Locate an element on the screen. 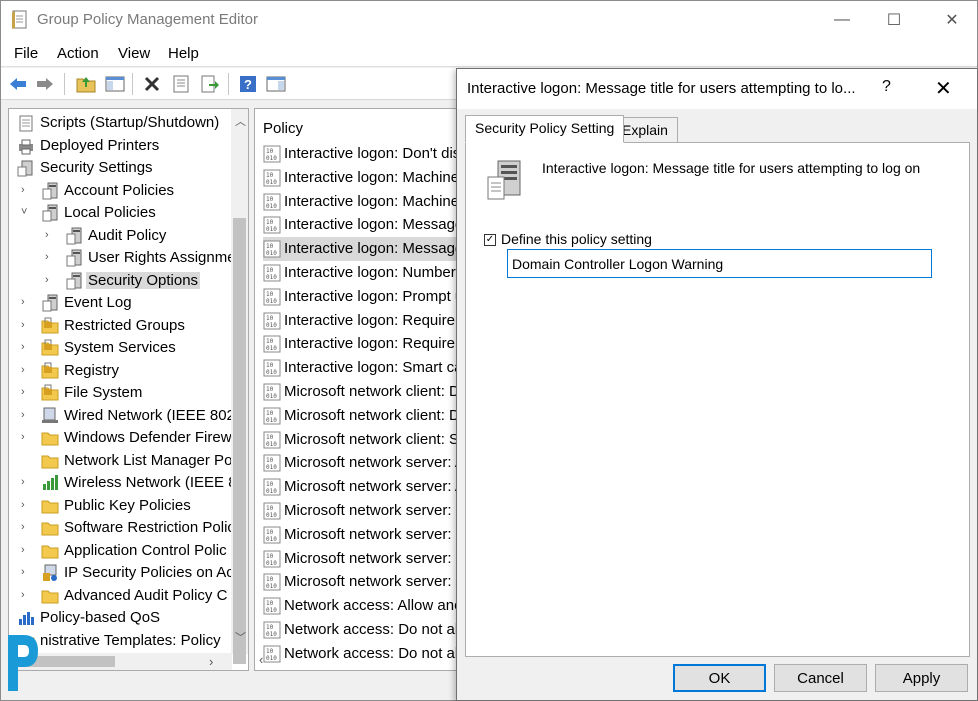 The image size is (978, 701). tree-item: Deployed Printers is located at coordinates (119, 146).